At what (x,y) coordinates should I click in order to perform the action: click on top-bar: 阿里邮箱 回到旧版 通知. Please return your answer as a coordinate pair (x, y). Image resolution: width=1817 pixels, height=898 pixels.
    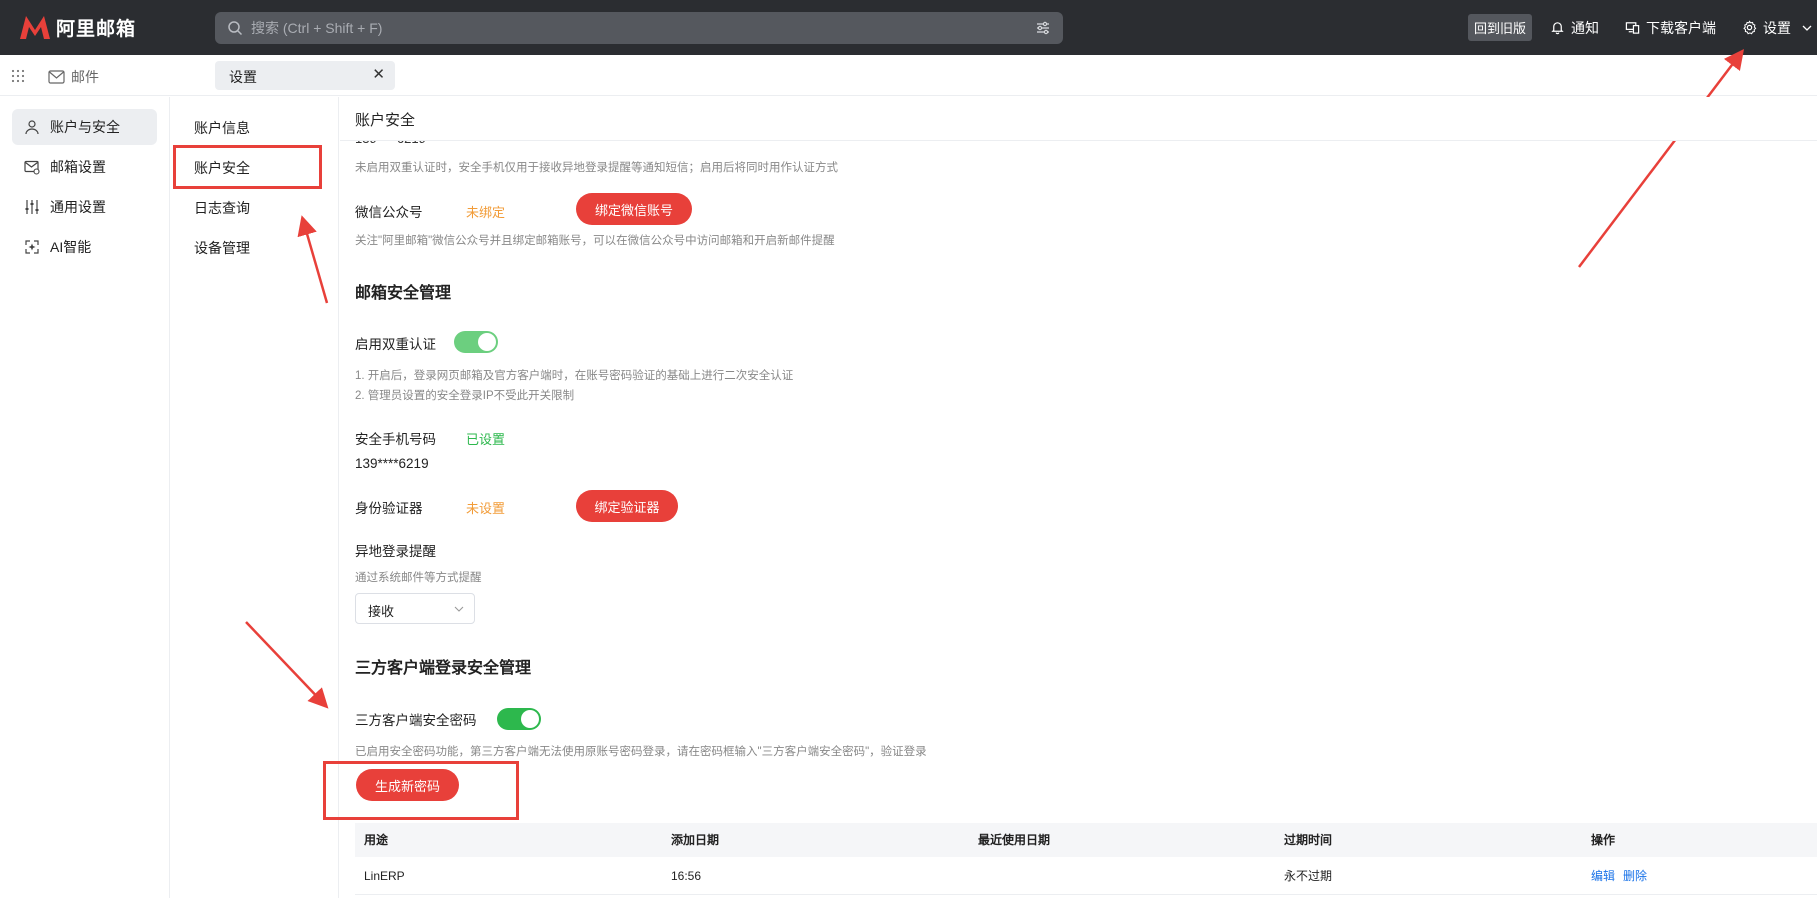
    Looking at the image, I should click on (908, 27).